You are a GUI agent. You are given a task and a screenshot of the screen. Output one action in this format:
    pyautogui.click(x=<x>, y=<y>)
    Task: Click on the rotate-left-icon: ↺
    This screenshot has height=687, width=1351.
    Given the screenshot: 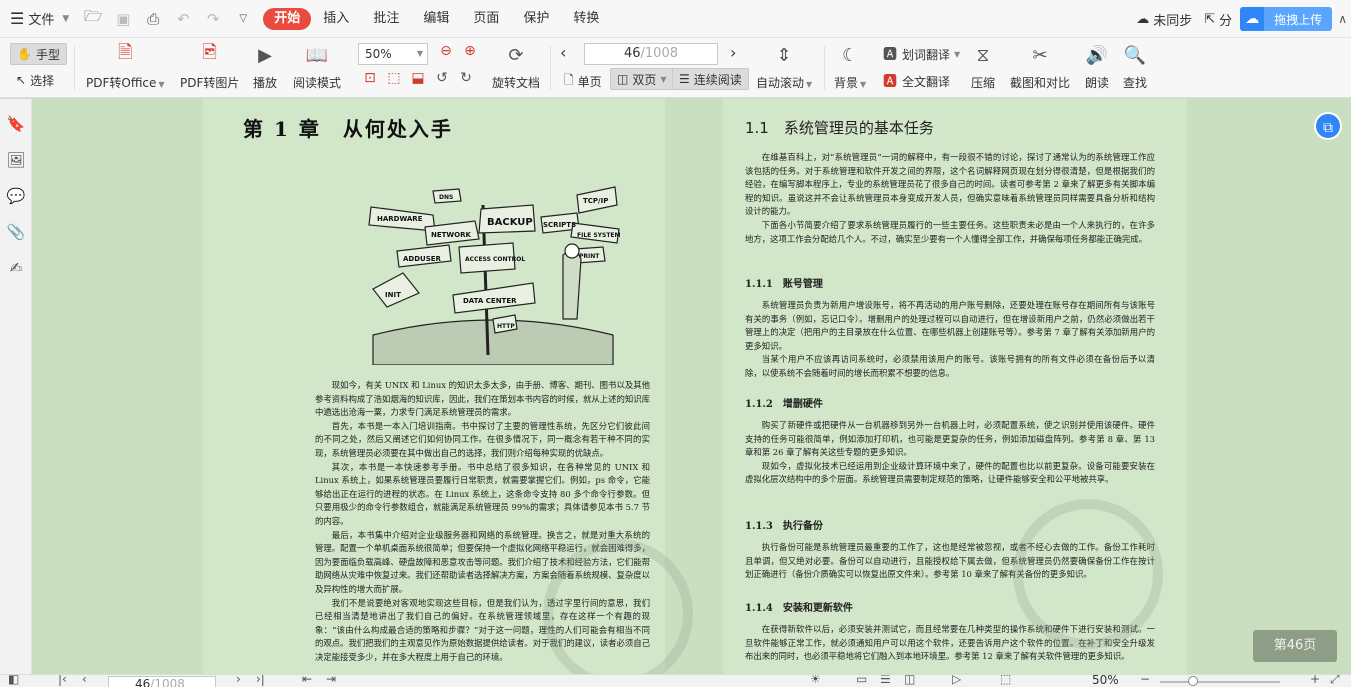 What is the action you would take?
    pyautogui.click(x=442, y=78)
    